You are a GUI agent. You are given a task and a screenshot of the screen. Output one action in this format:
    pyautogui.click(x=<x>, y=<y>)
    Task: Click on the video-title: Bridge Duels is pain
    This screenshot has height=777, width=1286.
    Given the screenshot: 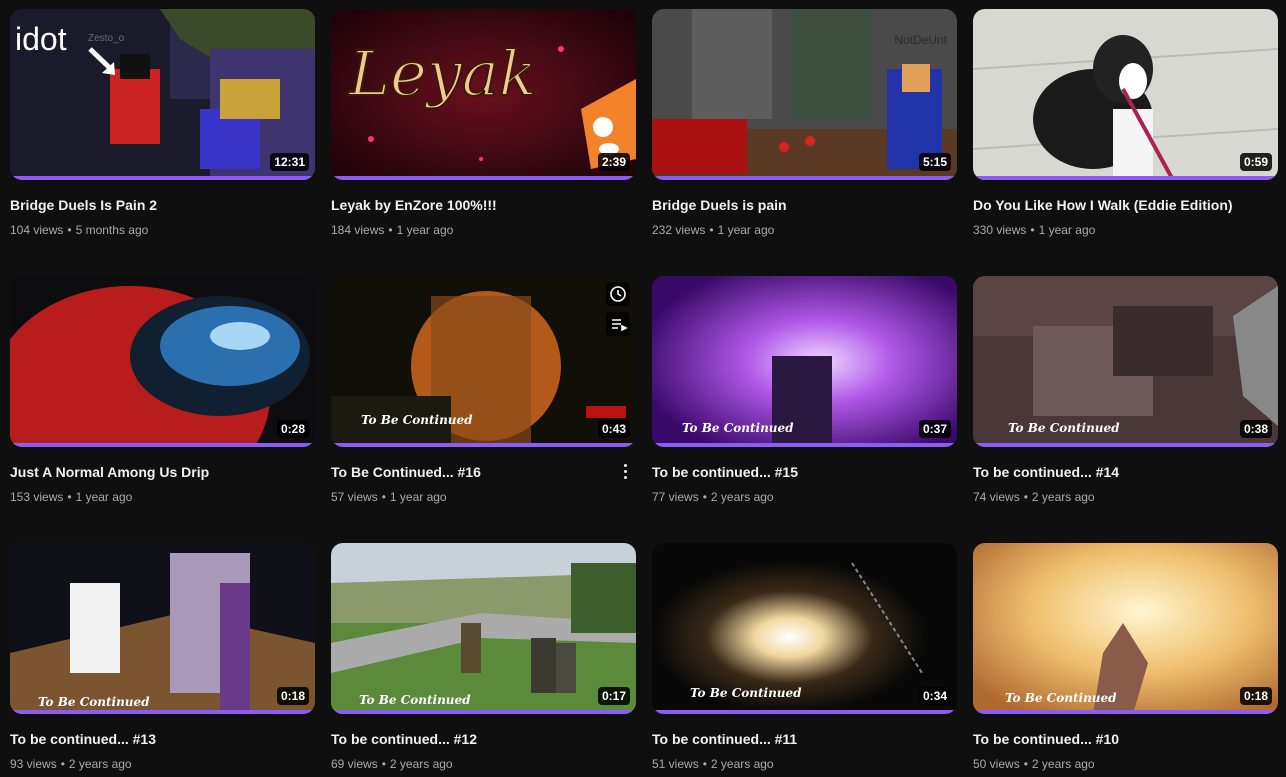 What is the action you would take?
    pyautogui.click(x=804, y=205)
    